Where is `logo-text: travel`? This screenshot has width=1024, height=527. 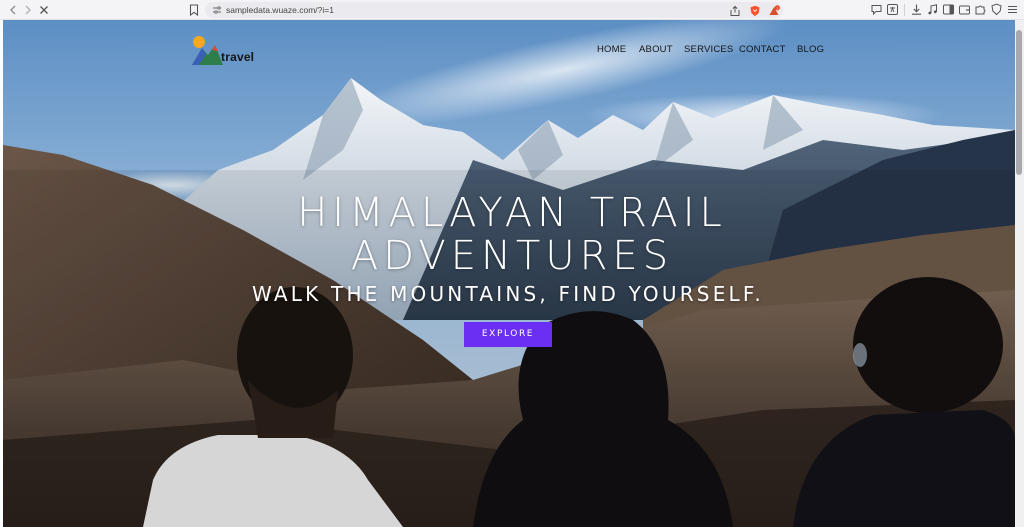 logo-text: travel is located at coordinates (237, 57).